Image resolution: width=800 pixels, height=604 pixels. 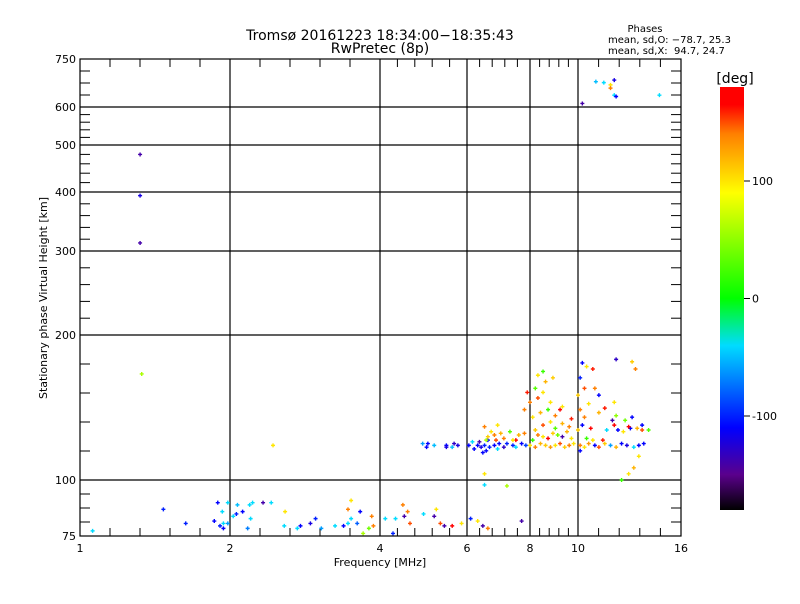 What do you see at coordinates (380, 562) in the screenshot?
I see `x-axis-label: Frequency [MHz]` at bounding box center [380, 562].